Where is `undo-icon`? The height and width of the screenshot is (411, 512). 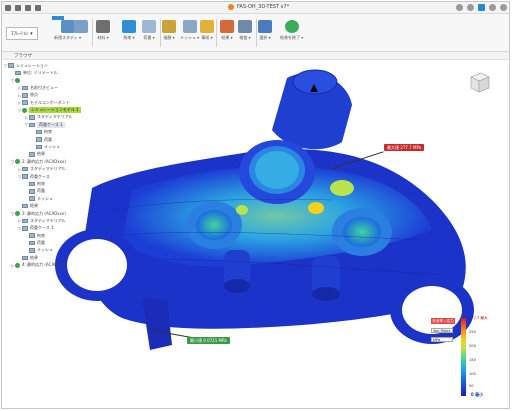
undo-icon is located at coordinates (28, 8).